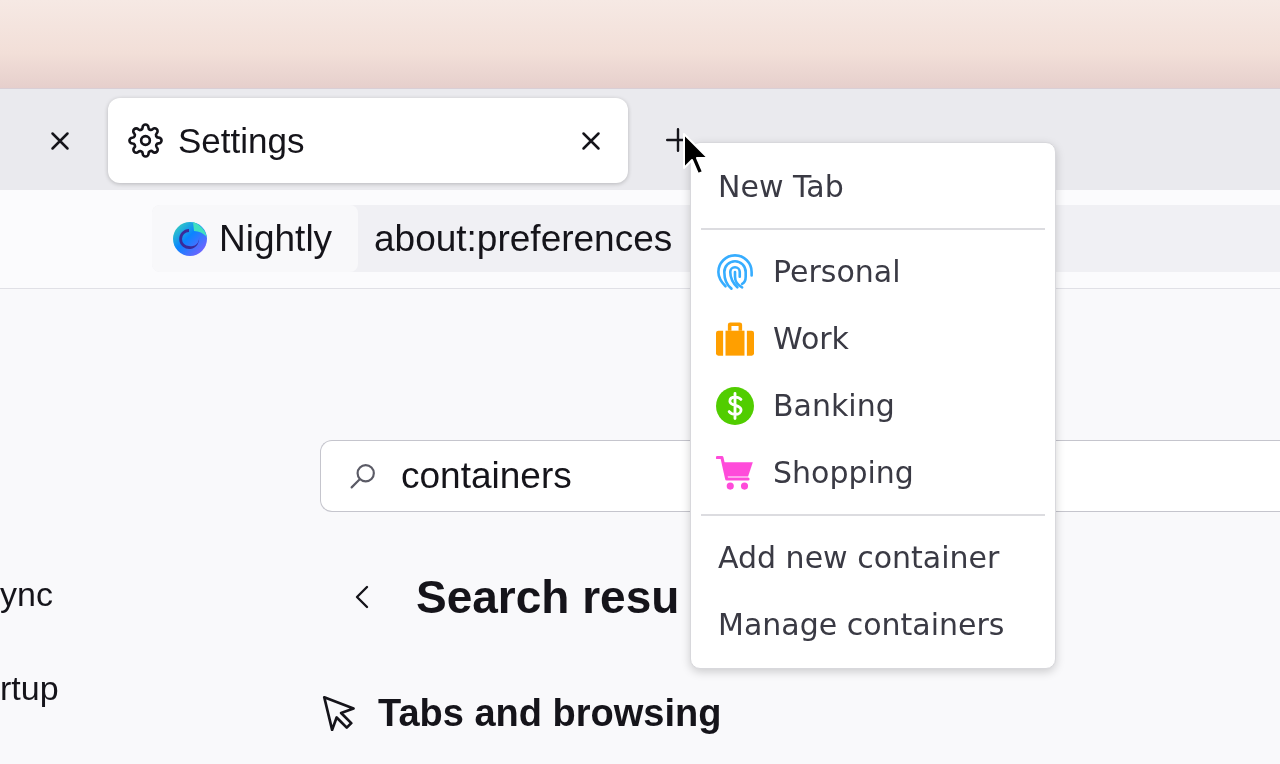 This screenshot has width=1280, height=764. What do you see at coordinates (523, 238) in the screenshot?
I see `url-text: about:preferences` at bounding box center [523, 238].